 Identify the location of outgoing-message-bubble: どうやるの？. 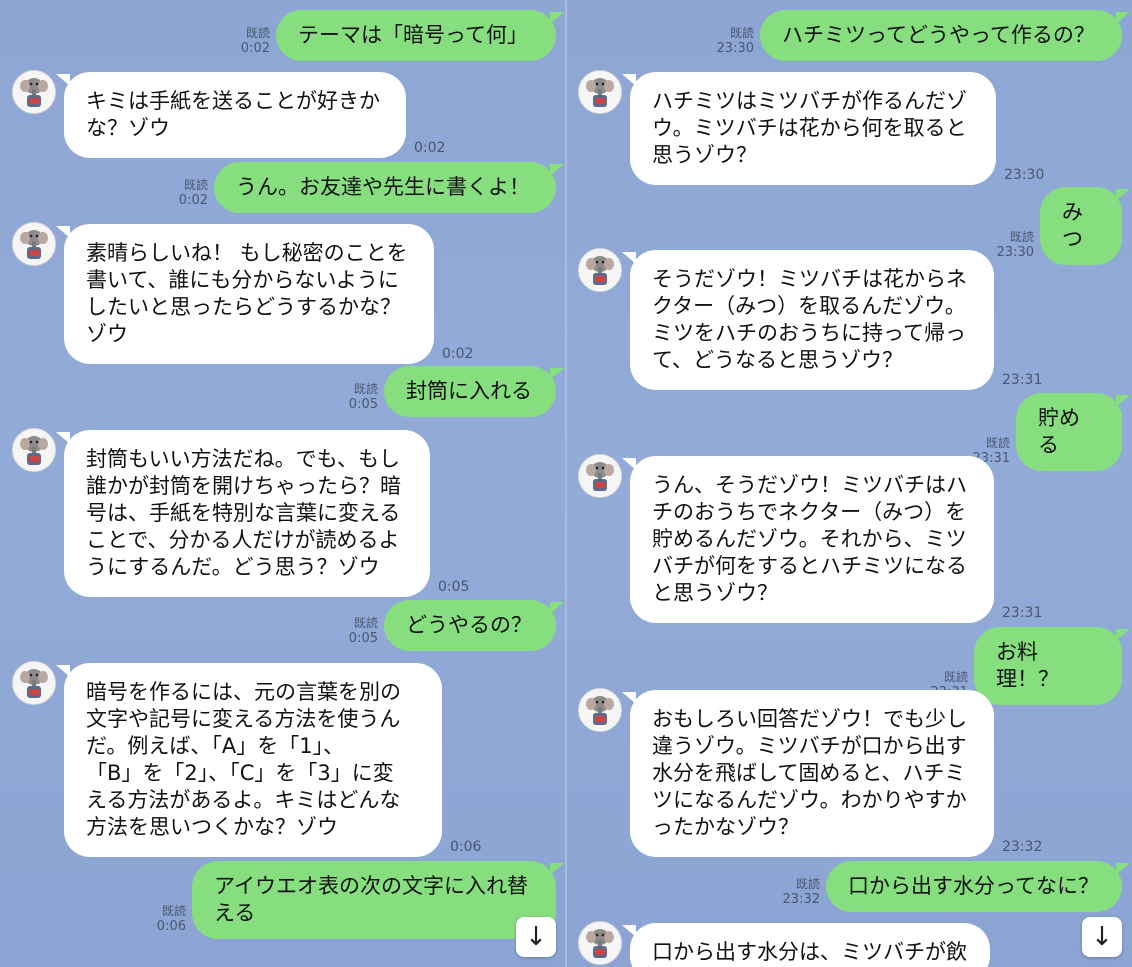
(474, 625).